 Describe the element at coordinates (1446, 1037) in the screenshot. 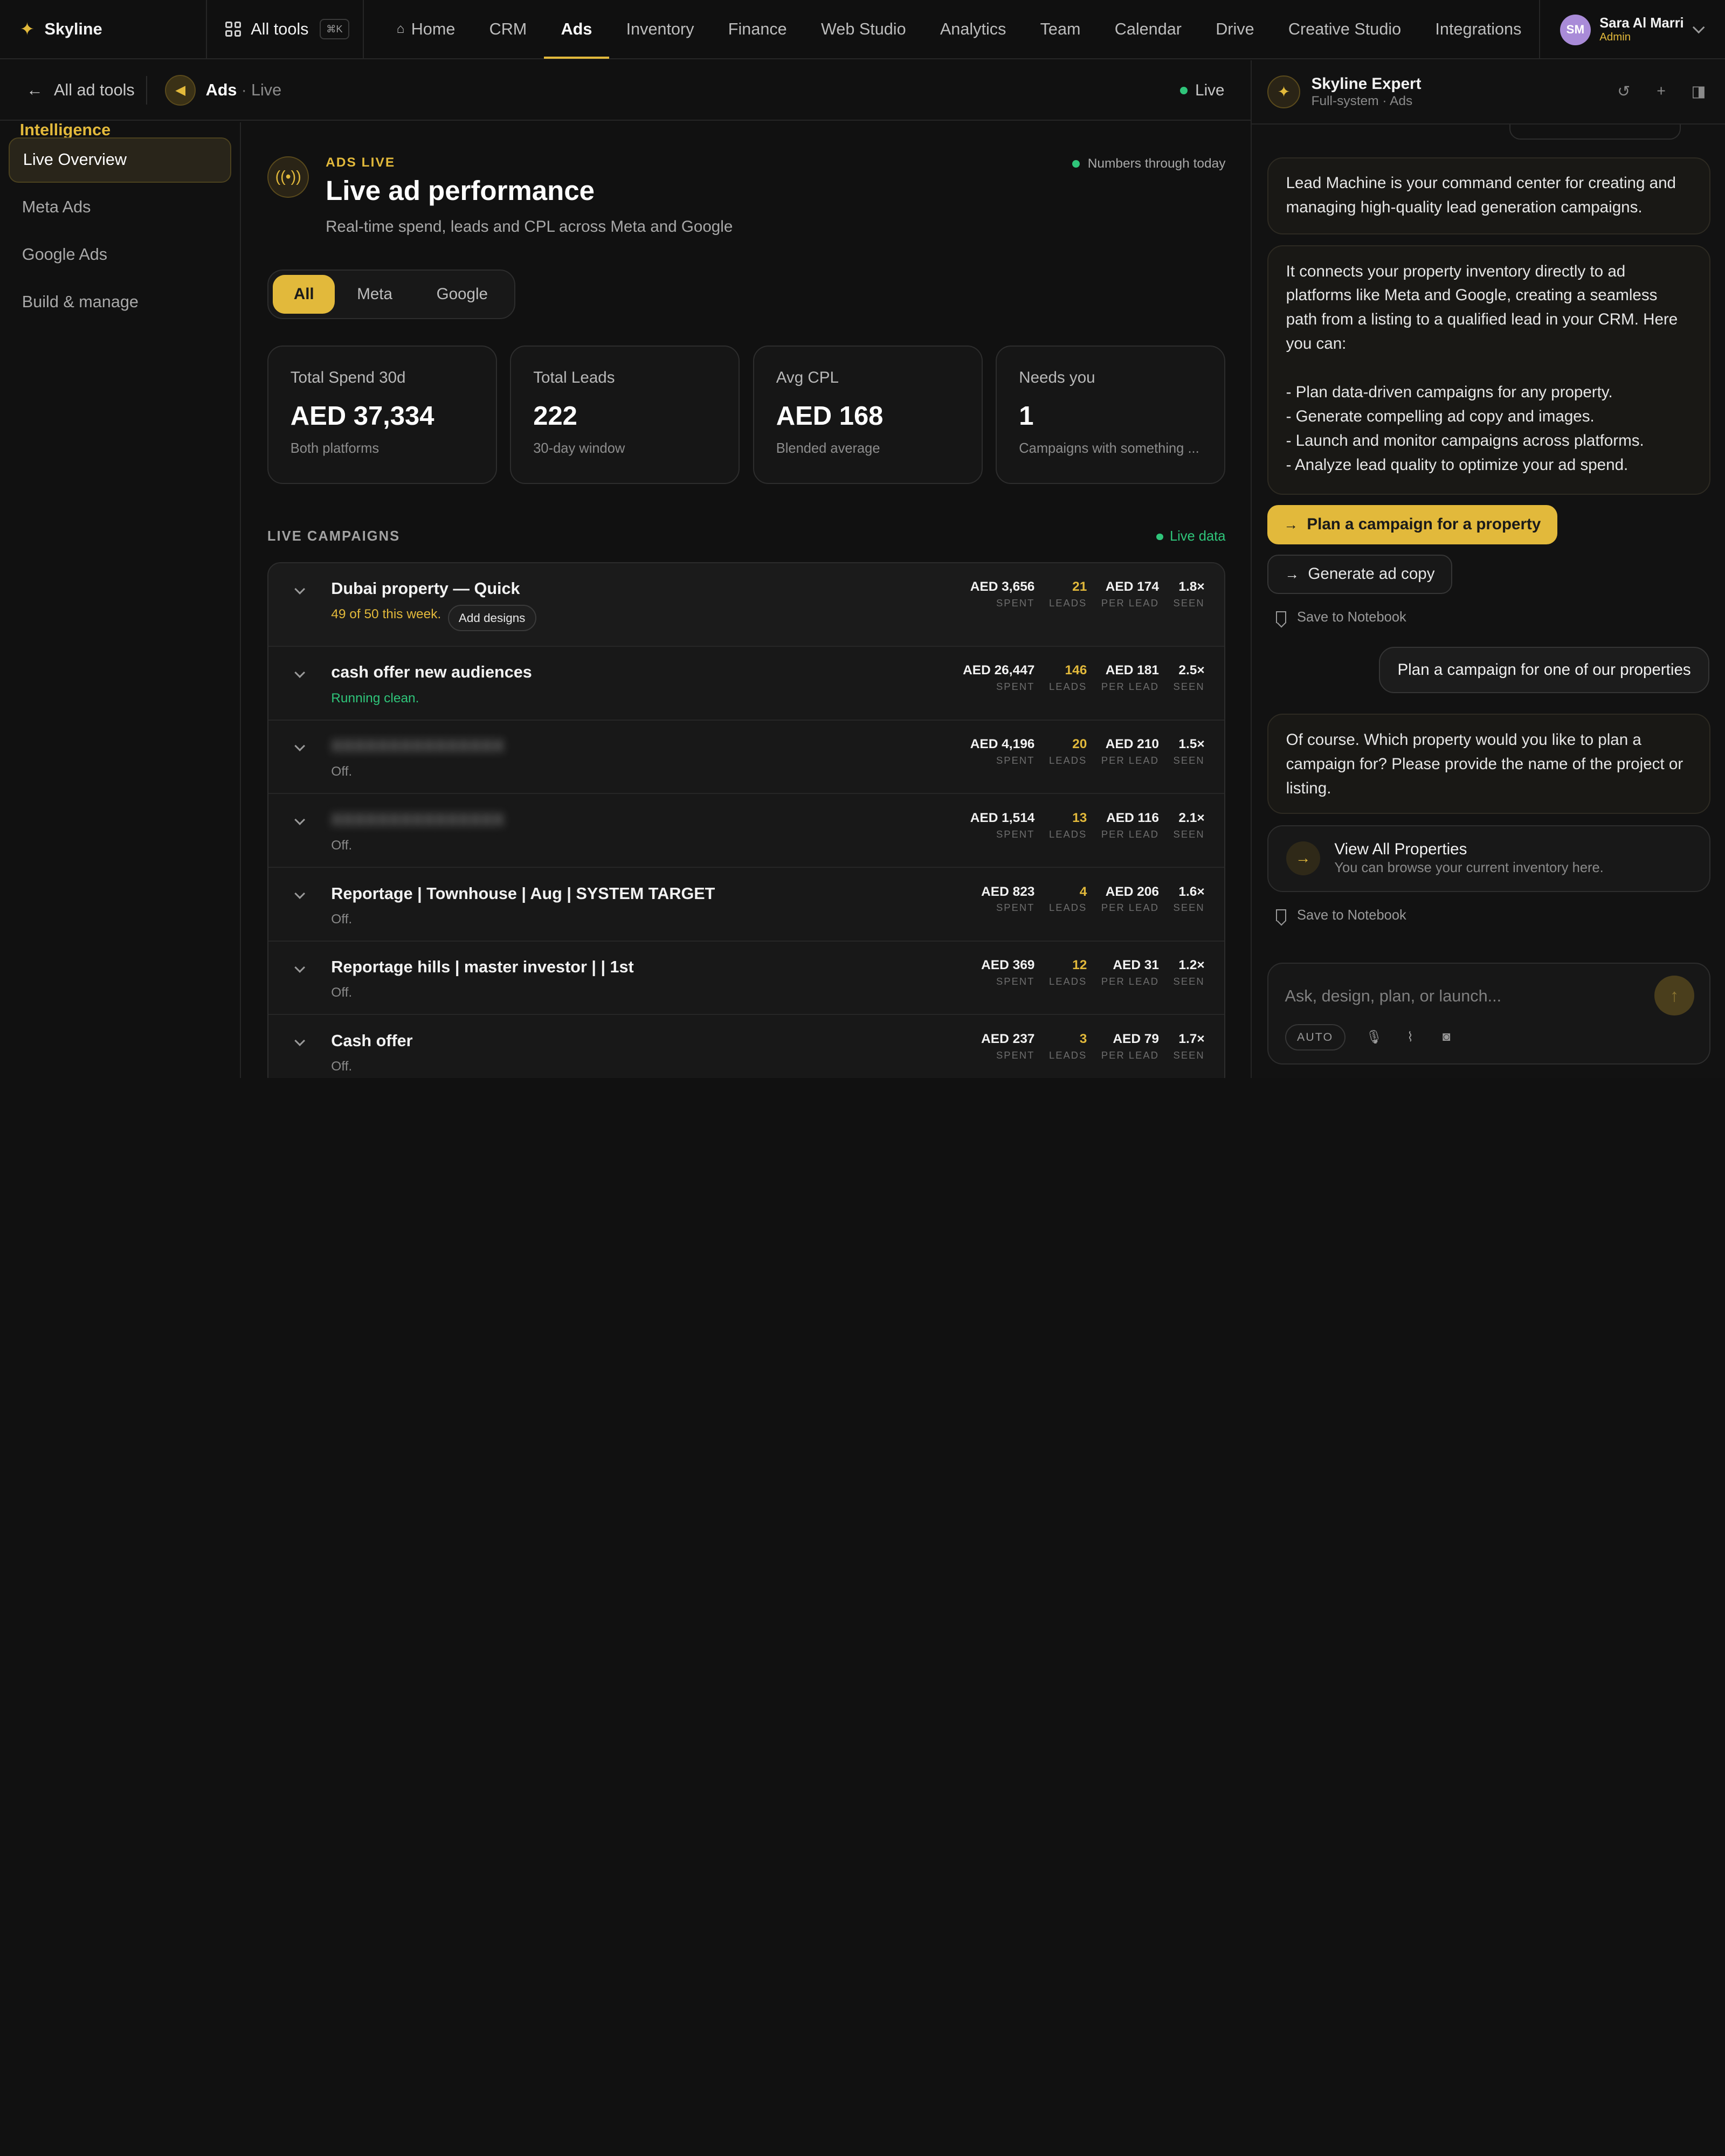

I see `camera-icon: ◙` at that location.